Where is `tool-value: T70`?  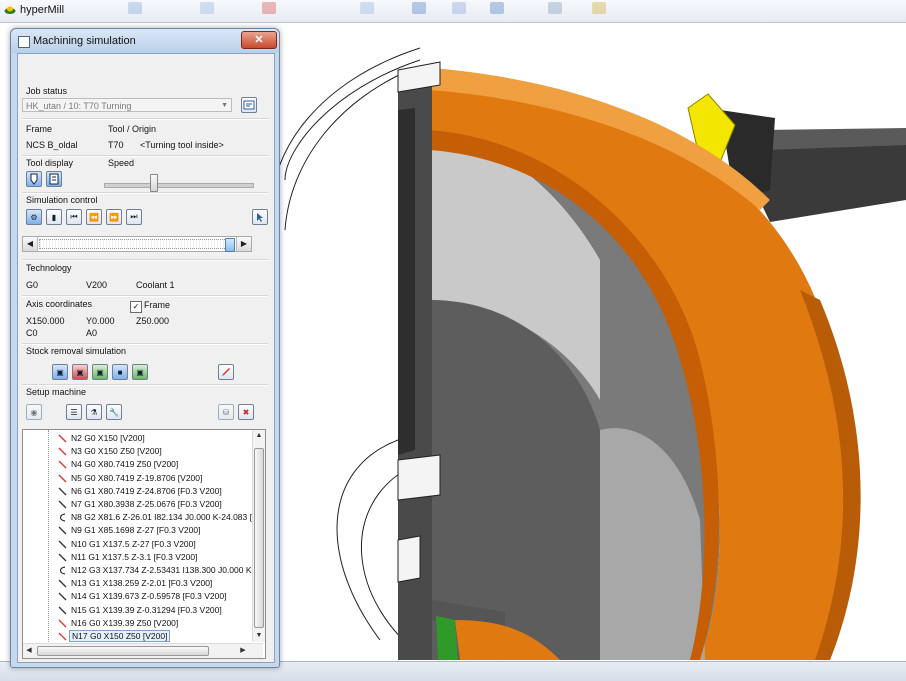
tool-value: T70 is located at coordinates (116, 145).